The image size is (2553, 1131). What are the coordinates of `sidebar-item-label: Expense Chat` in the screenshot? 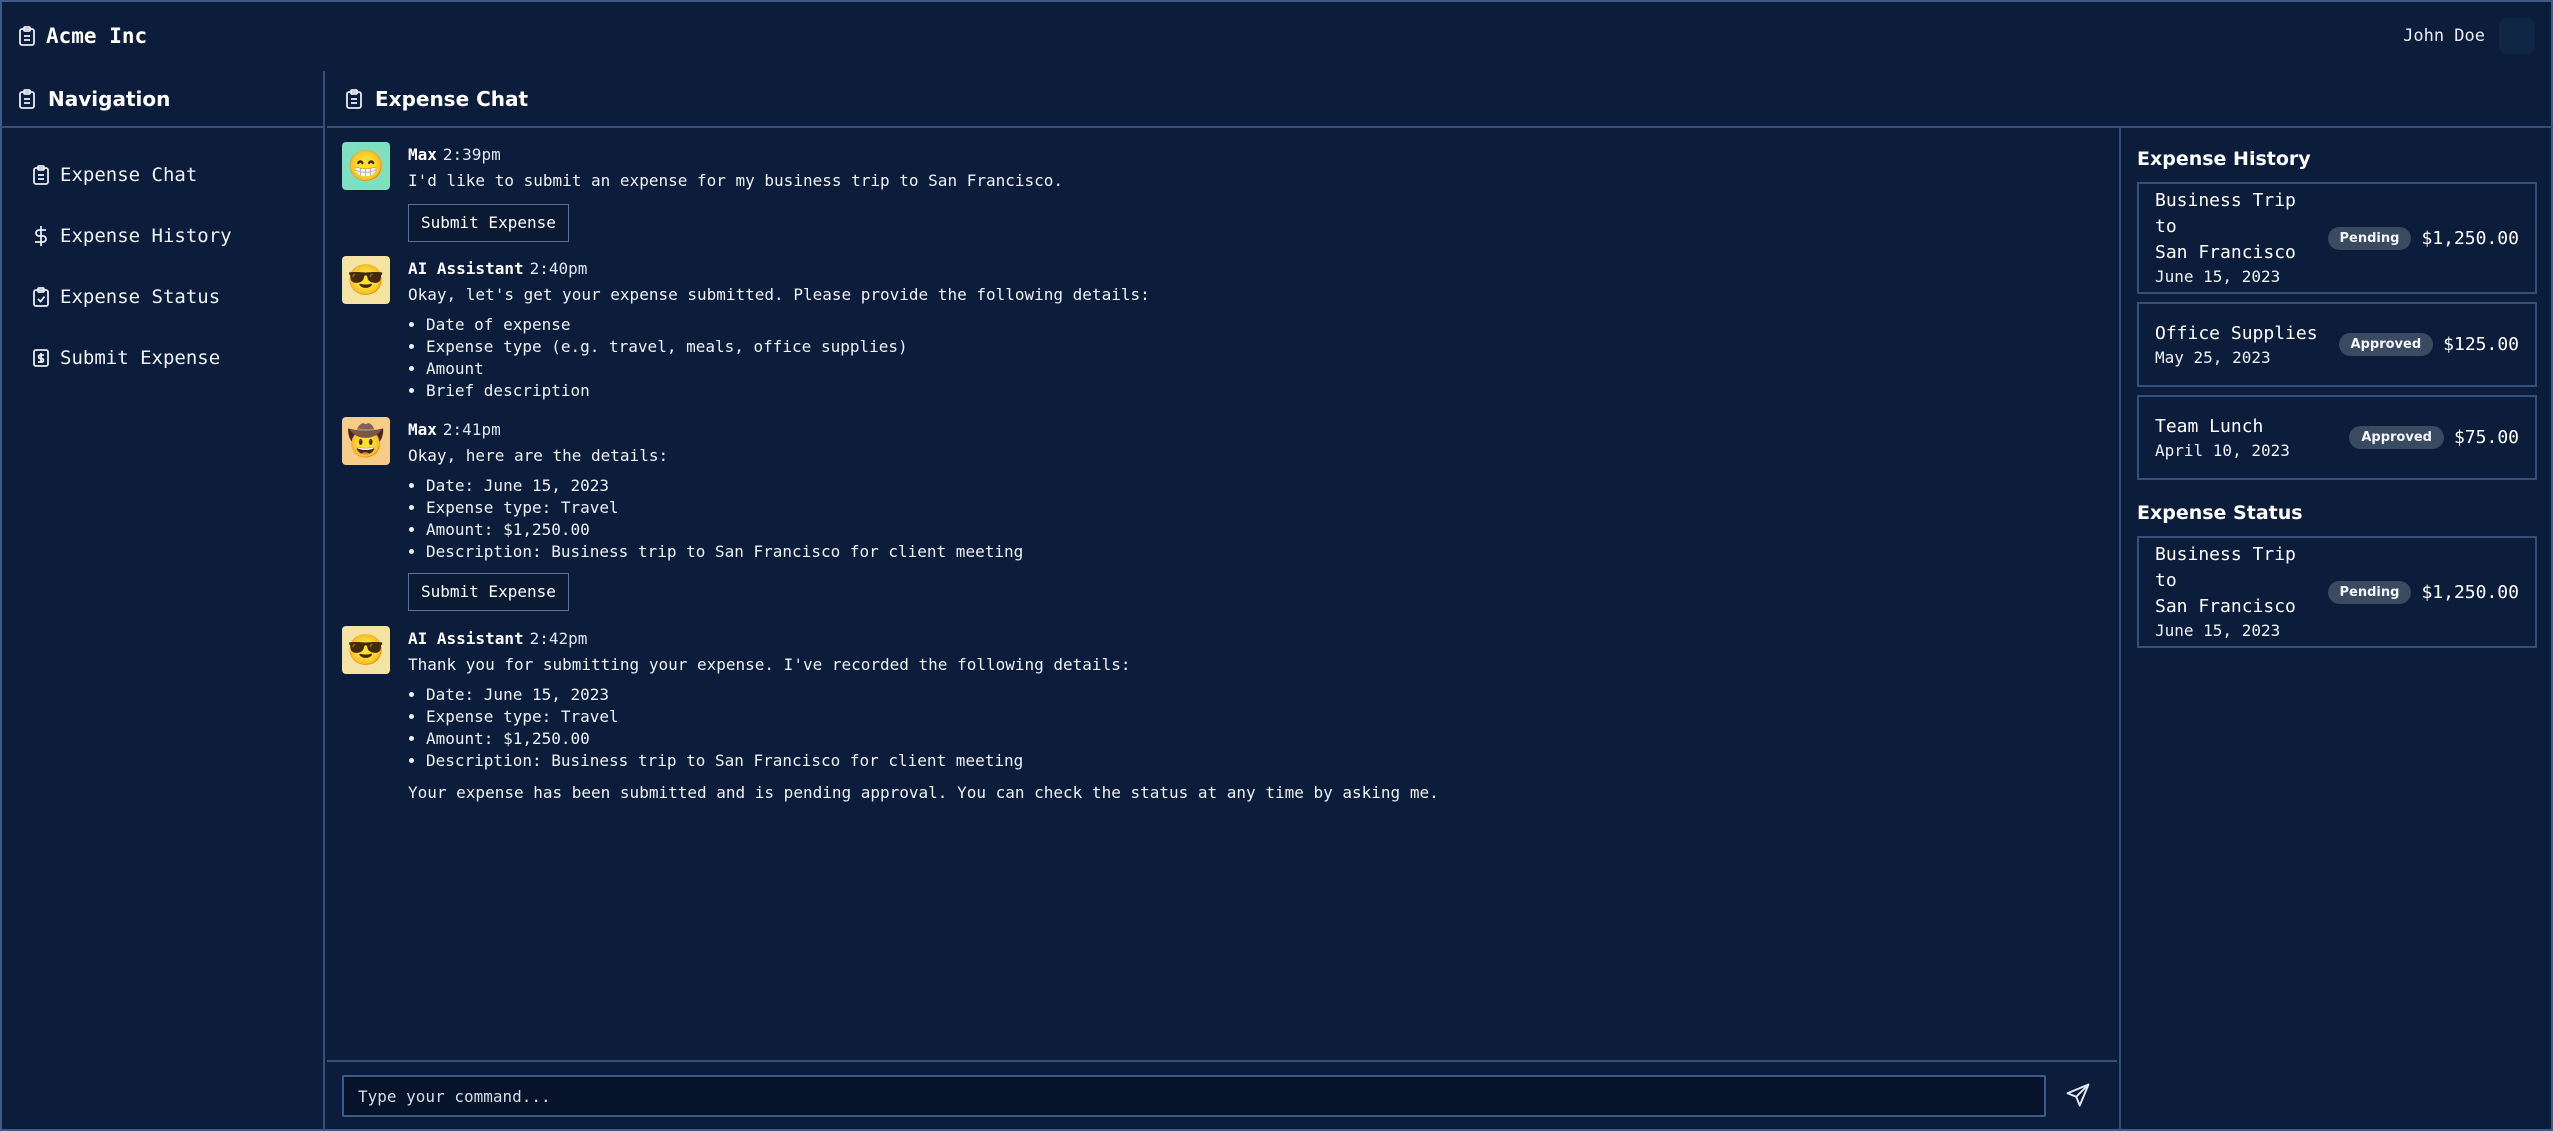 It's located at (129, 174).